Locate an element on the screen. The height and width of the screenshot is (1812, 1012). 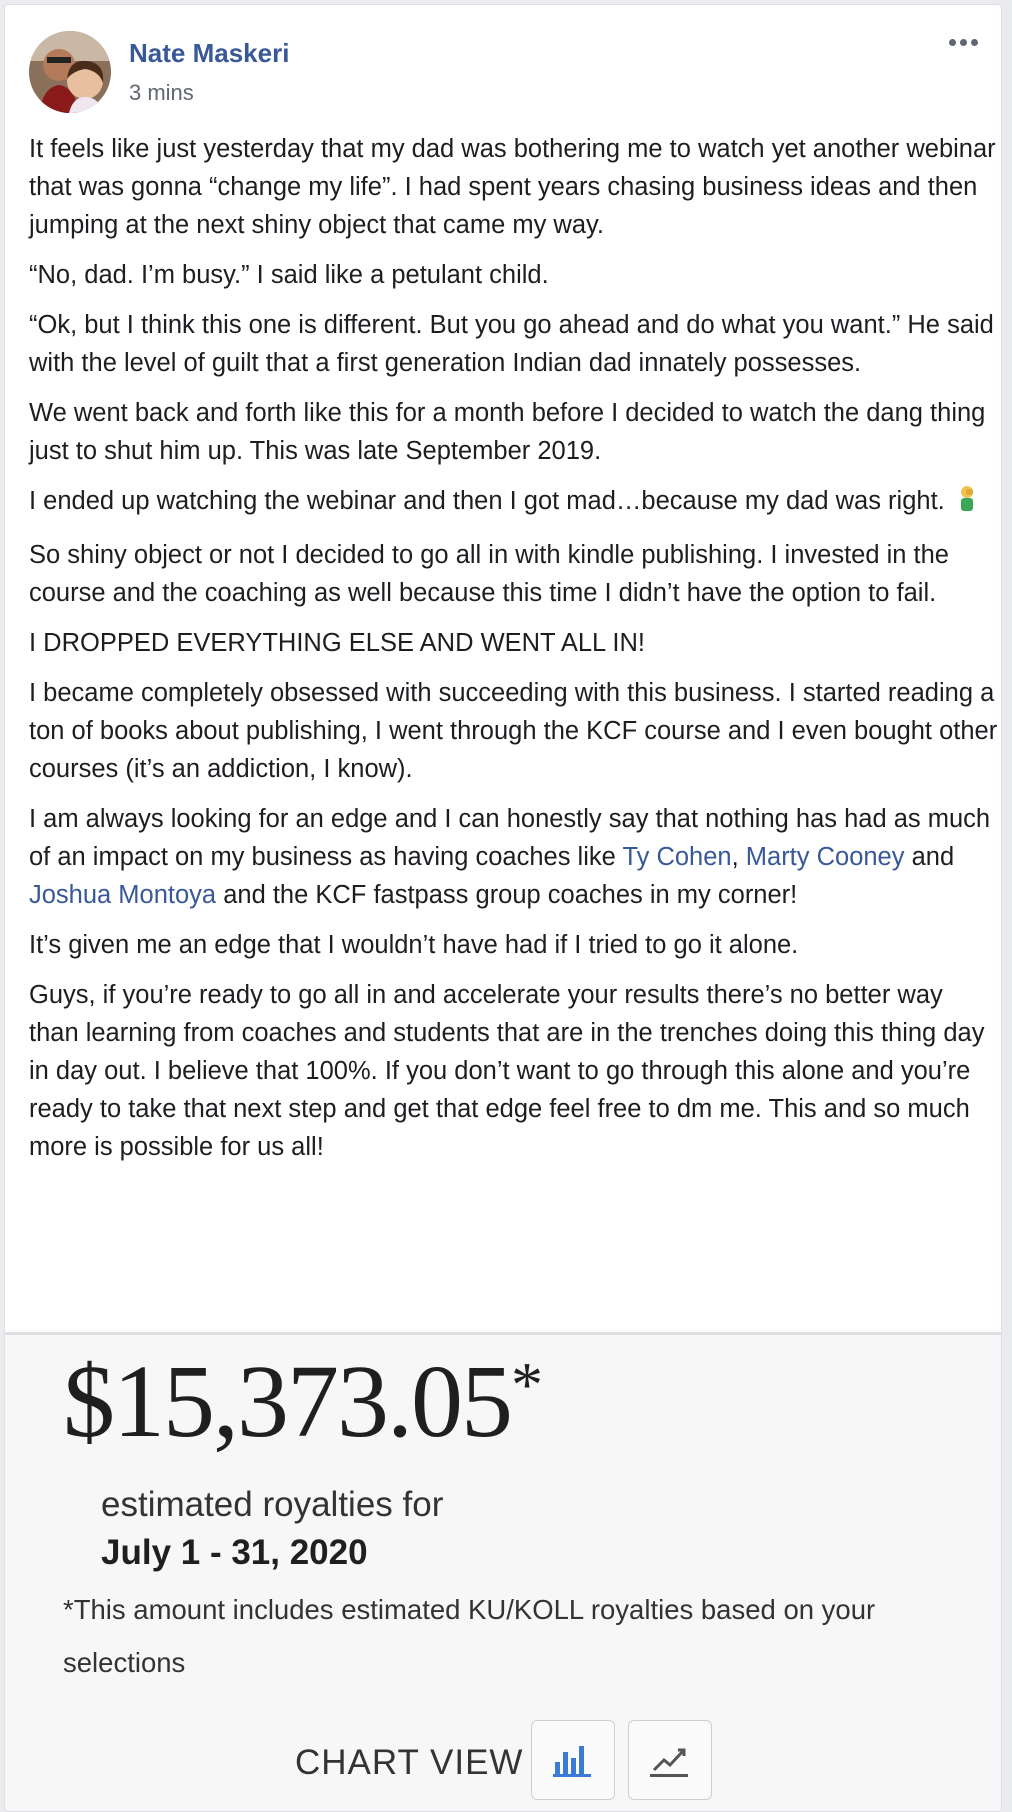
mention-link: Marty Cooney is located at coordinates (825, 857).